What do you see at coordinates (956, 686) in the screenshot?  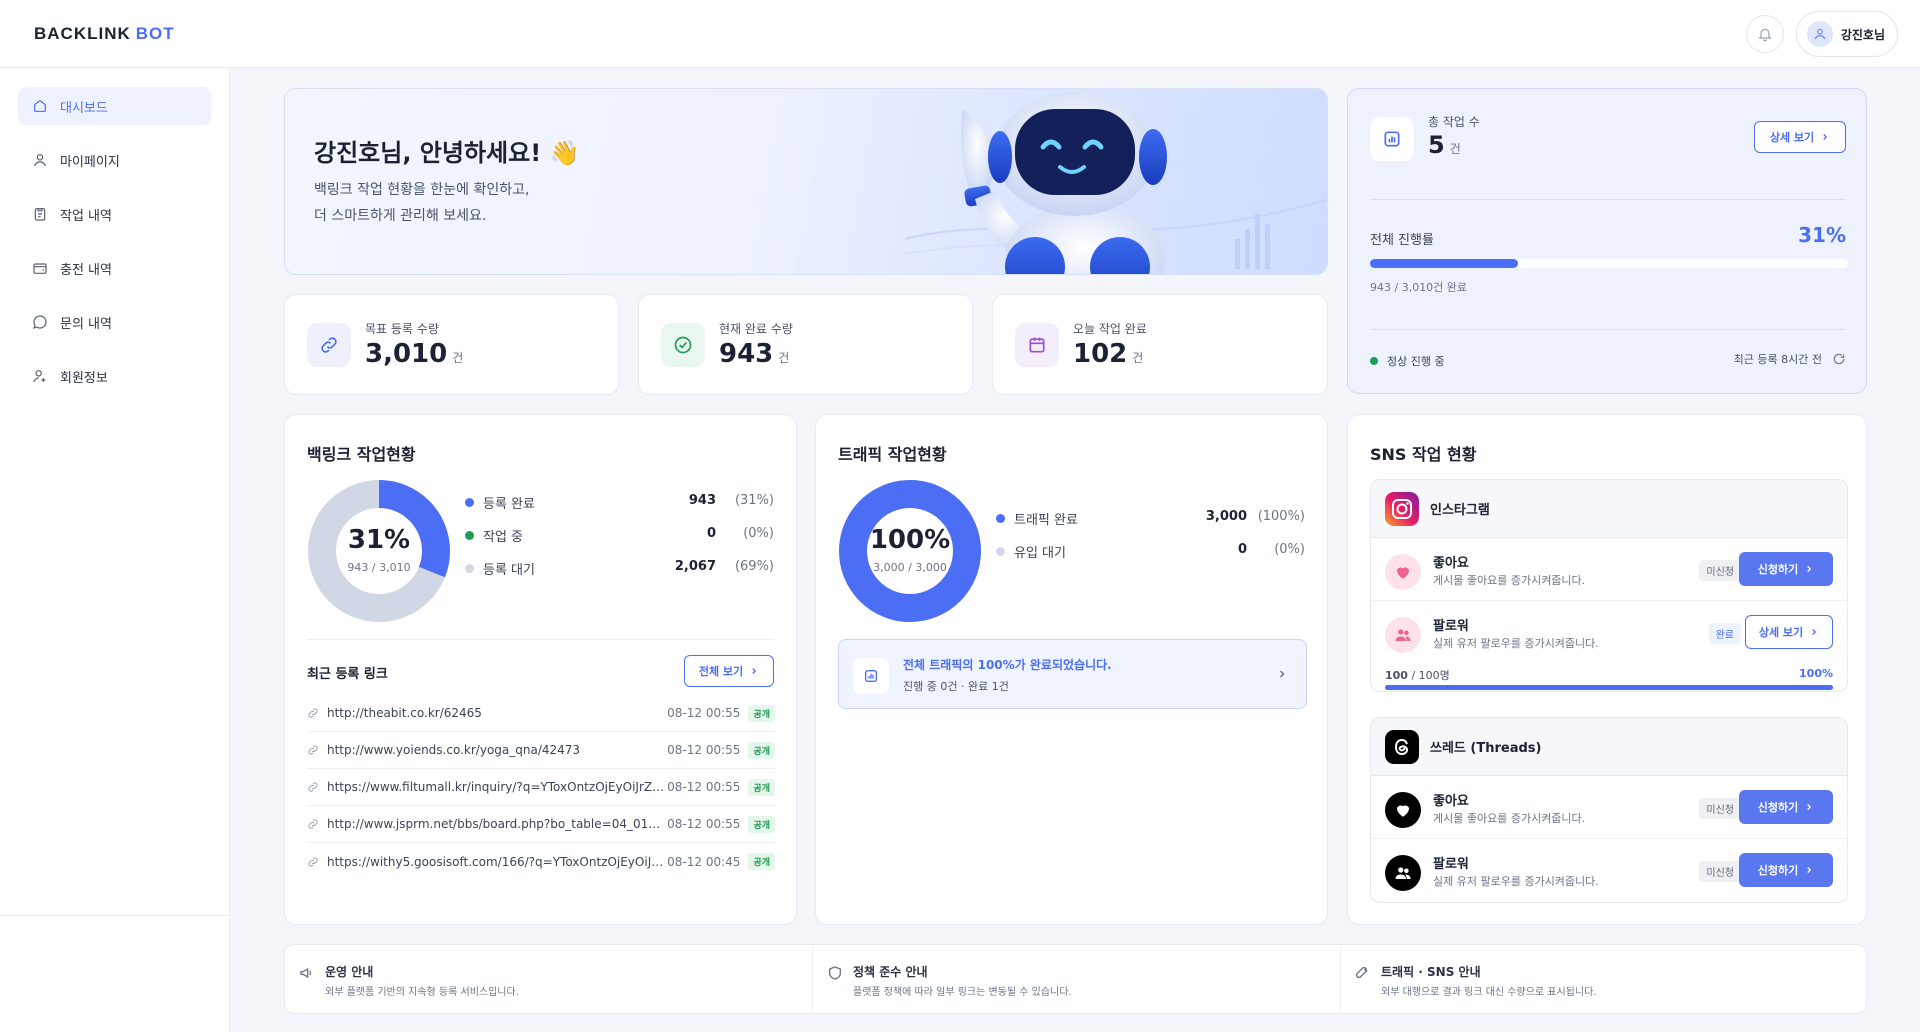 I see `notice-sub: 진행 중 0건 · 완료 1건` at bounding box center [956, 686].